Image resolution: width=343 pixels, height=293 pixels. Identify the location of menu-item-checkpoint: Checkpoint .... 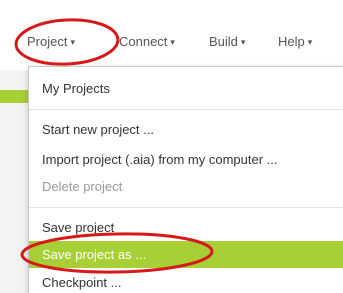
(186, 281).